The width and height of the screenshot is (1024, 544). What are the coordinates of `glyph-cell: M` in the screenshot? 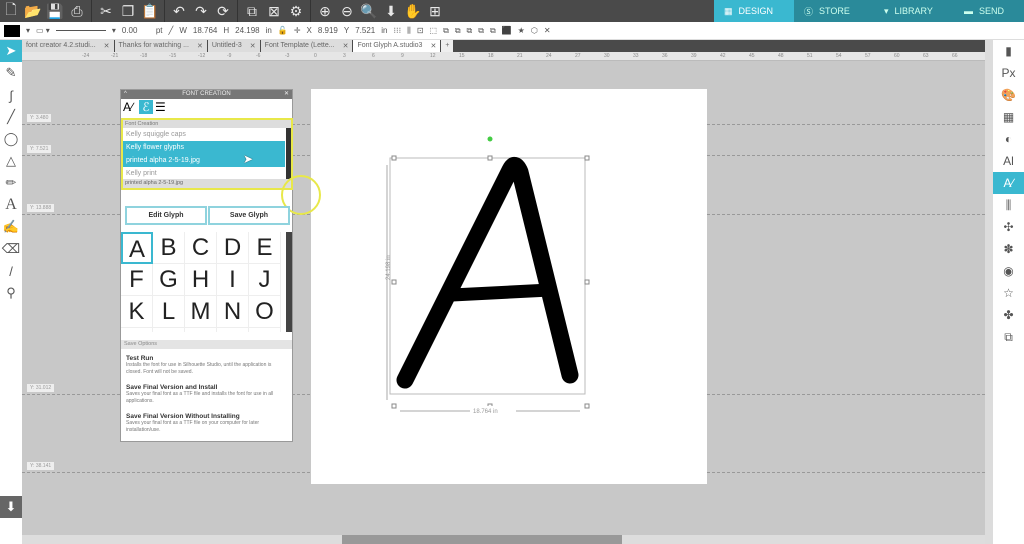 It's located at (201, 312).